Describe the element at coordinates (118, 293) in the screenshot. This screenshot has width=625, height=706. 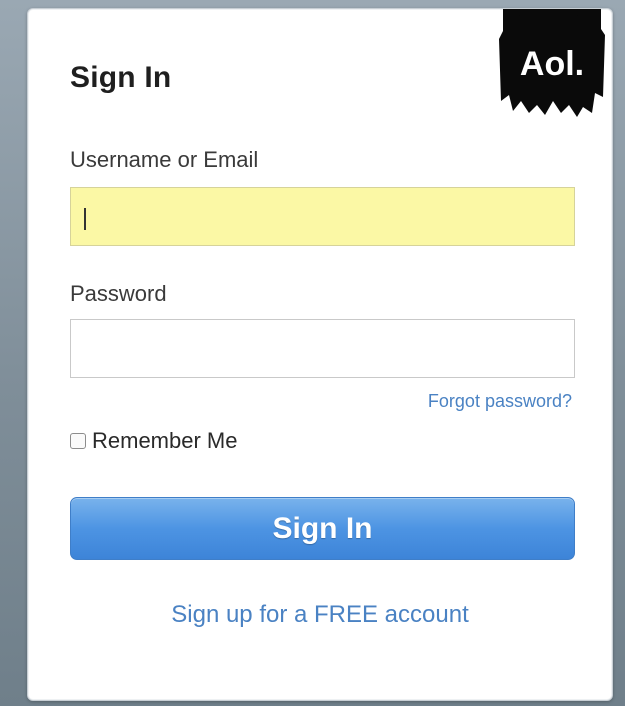
I see `password-label: Password` at that location.